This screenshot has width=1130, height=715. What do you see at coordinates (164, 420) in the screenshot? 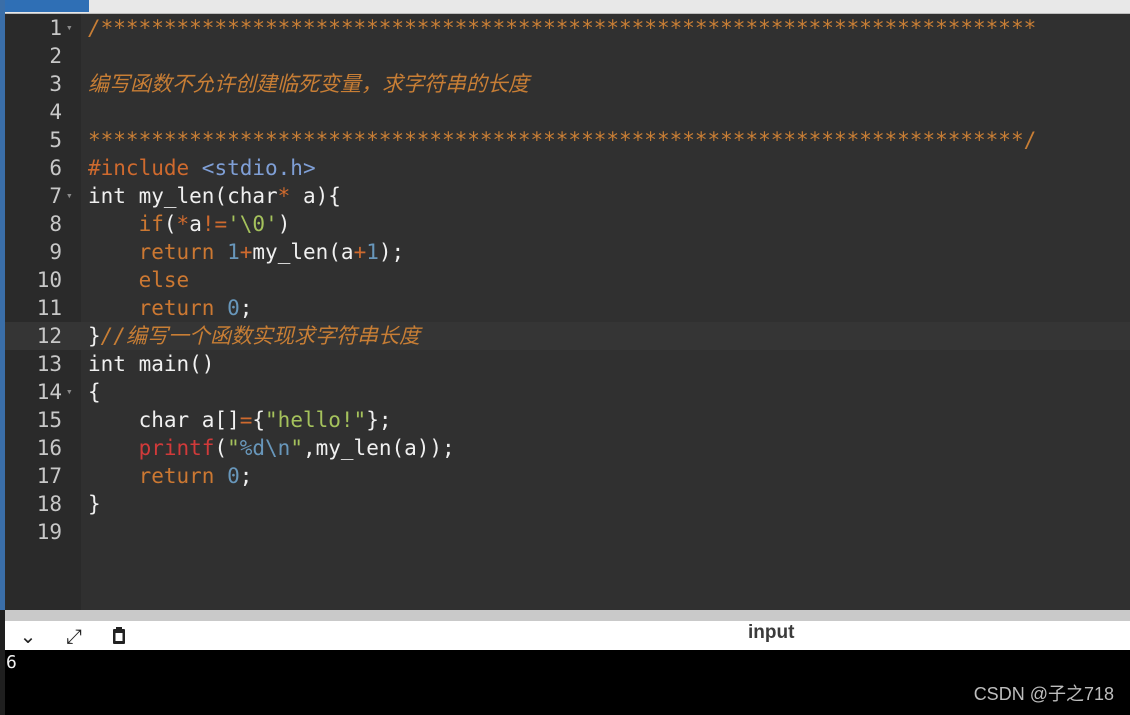
I see `code-token: char a[]` at bounding box center [164, 420].